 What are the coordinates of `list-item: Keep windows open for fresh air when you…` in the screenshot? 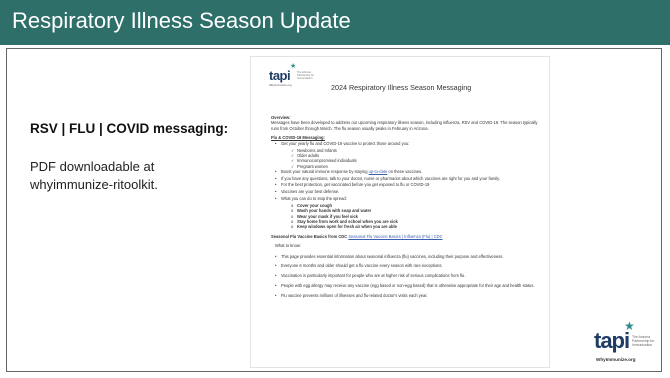 It's located at (405, 227).